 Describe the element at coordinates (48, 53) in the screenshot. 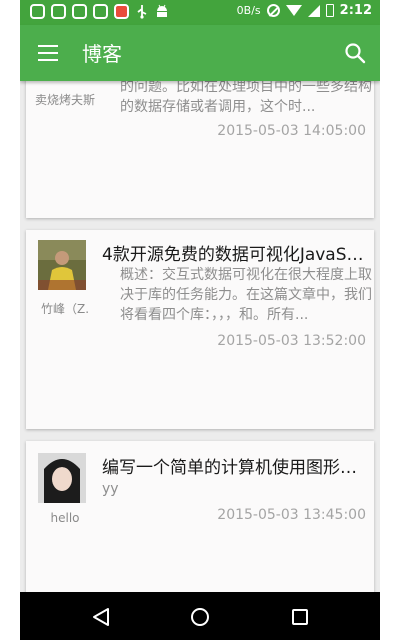

I see `hamburger-menu-icon` at that location.